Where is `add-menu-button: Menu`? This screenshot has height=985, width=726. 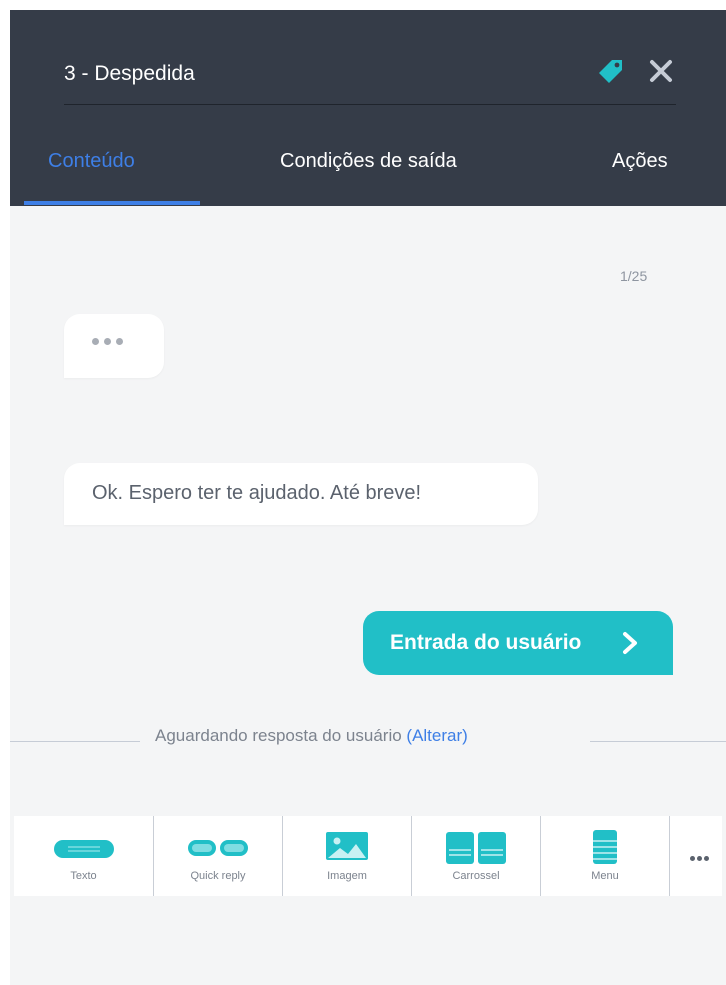
add-menu-button: Menu is located at coordinates (605, 856).